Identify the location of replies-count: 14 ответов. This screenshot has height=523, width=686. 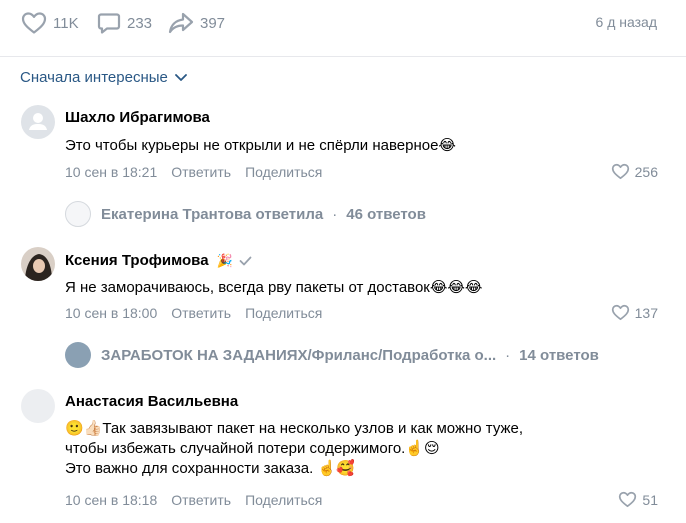
(559, 355).